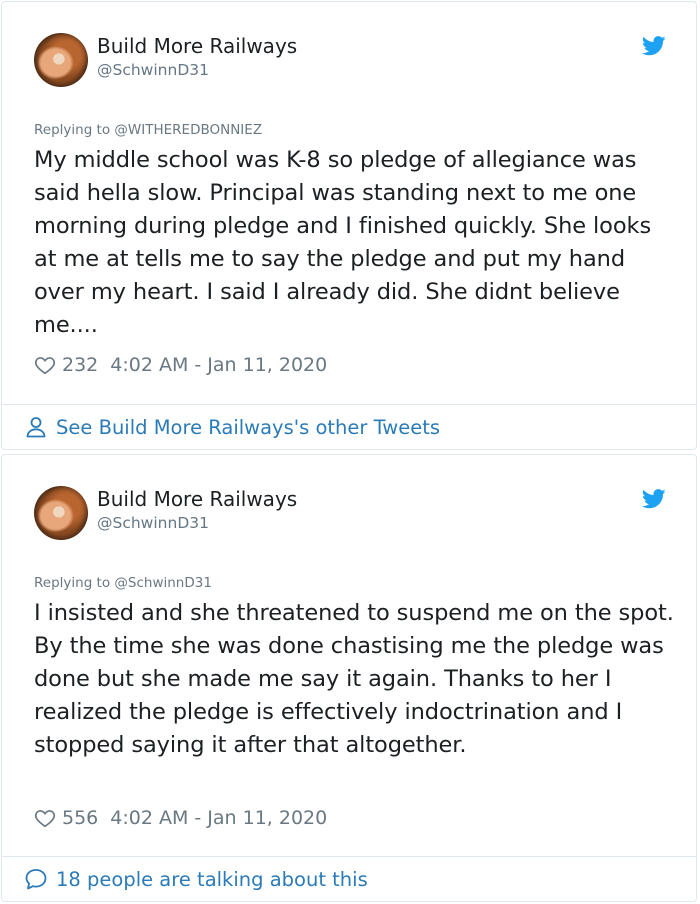 The width and height of the screenshot is (700, 904). What do you see at coordinates (123, 583) in the screenshot?
I see `replying-to: Replying to @SchwinnD31` at bounding box center [123, 583].